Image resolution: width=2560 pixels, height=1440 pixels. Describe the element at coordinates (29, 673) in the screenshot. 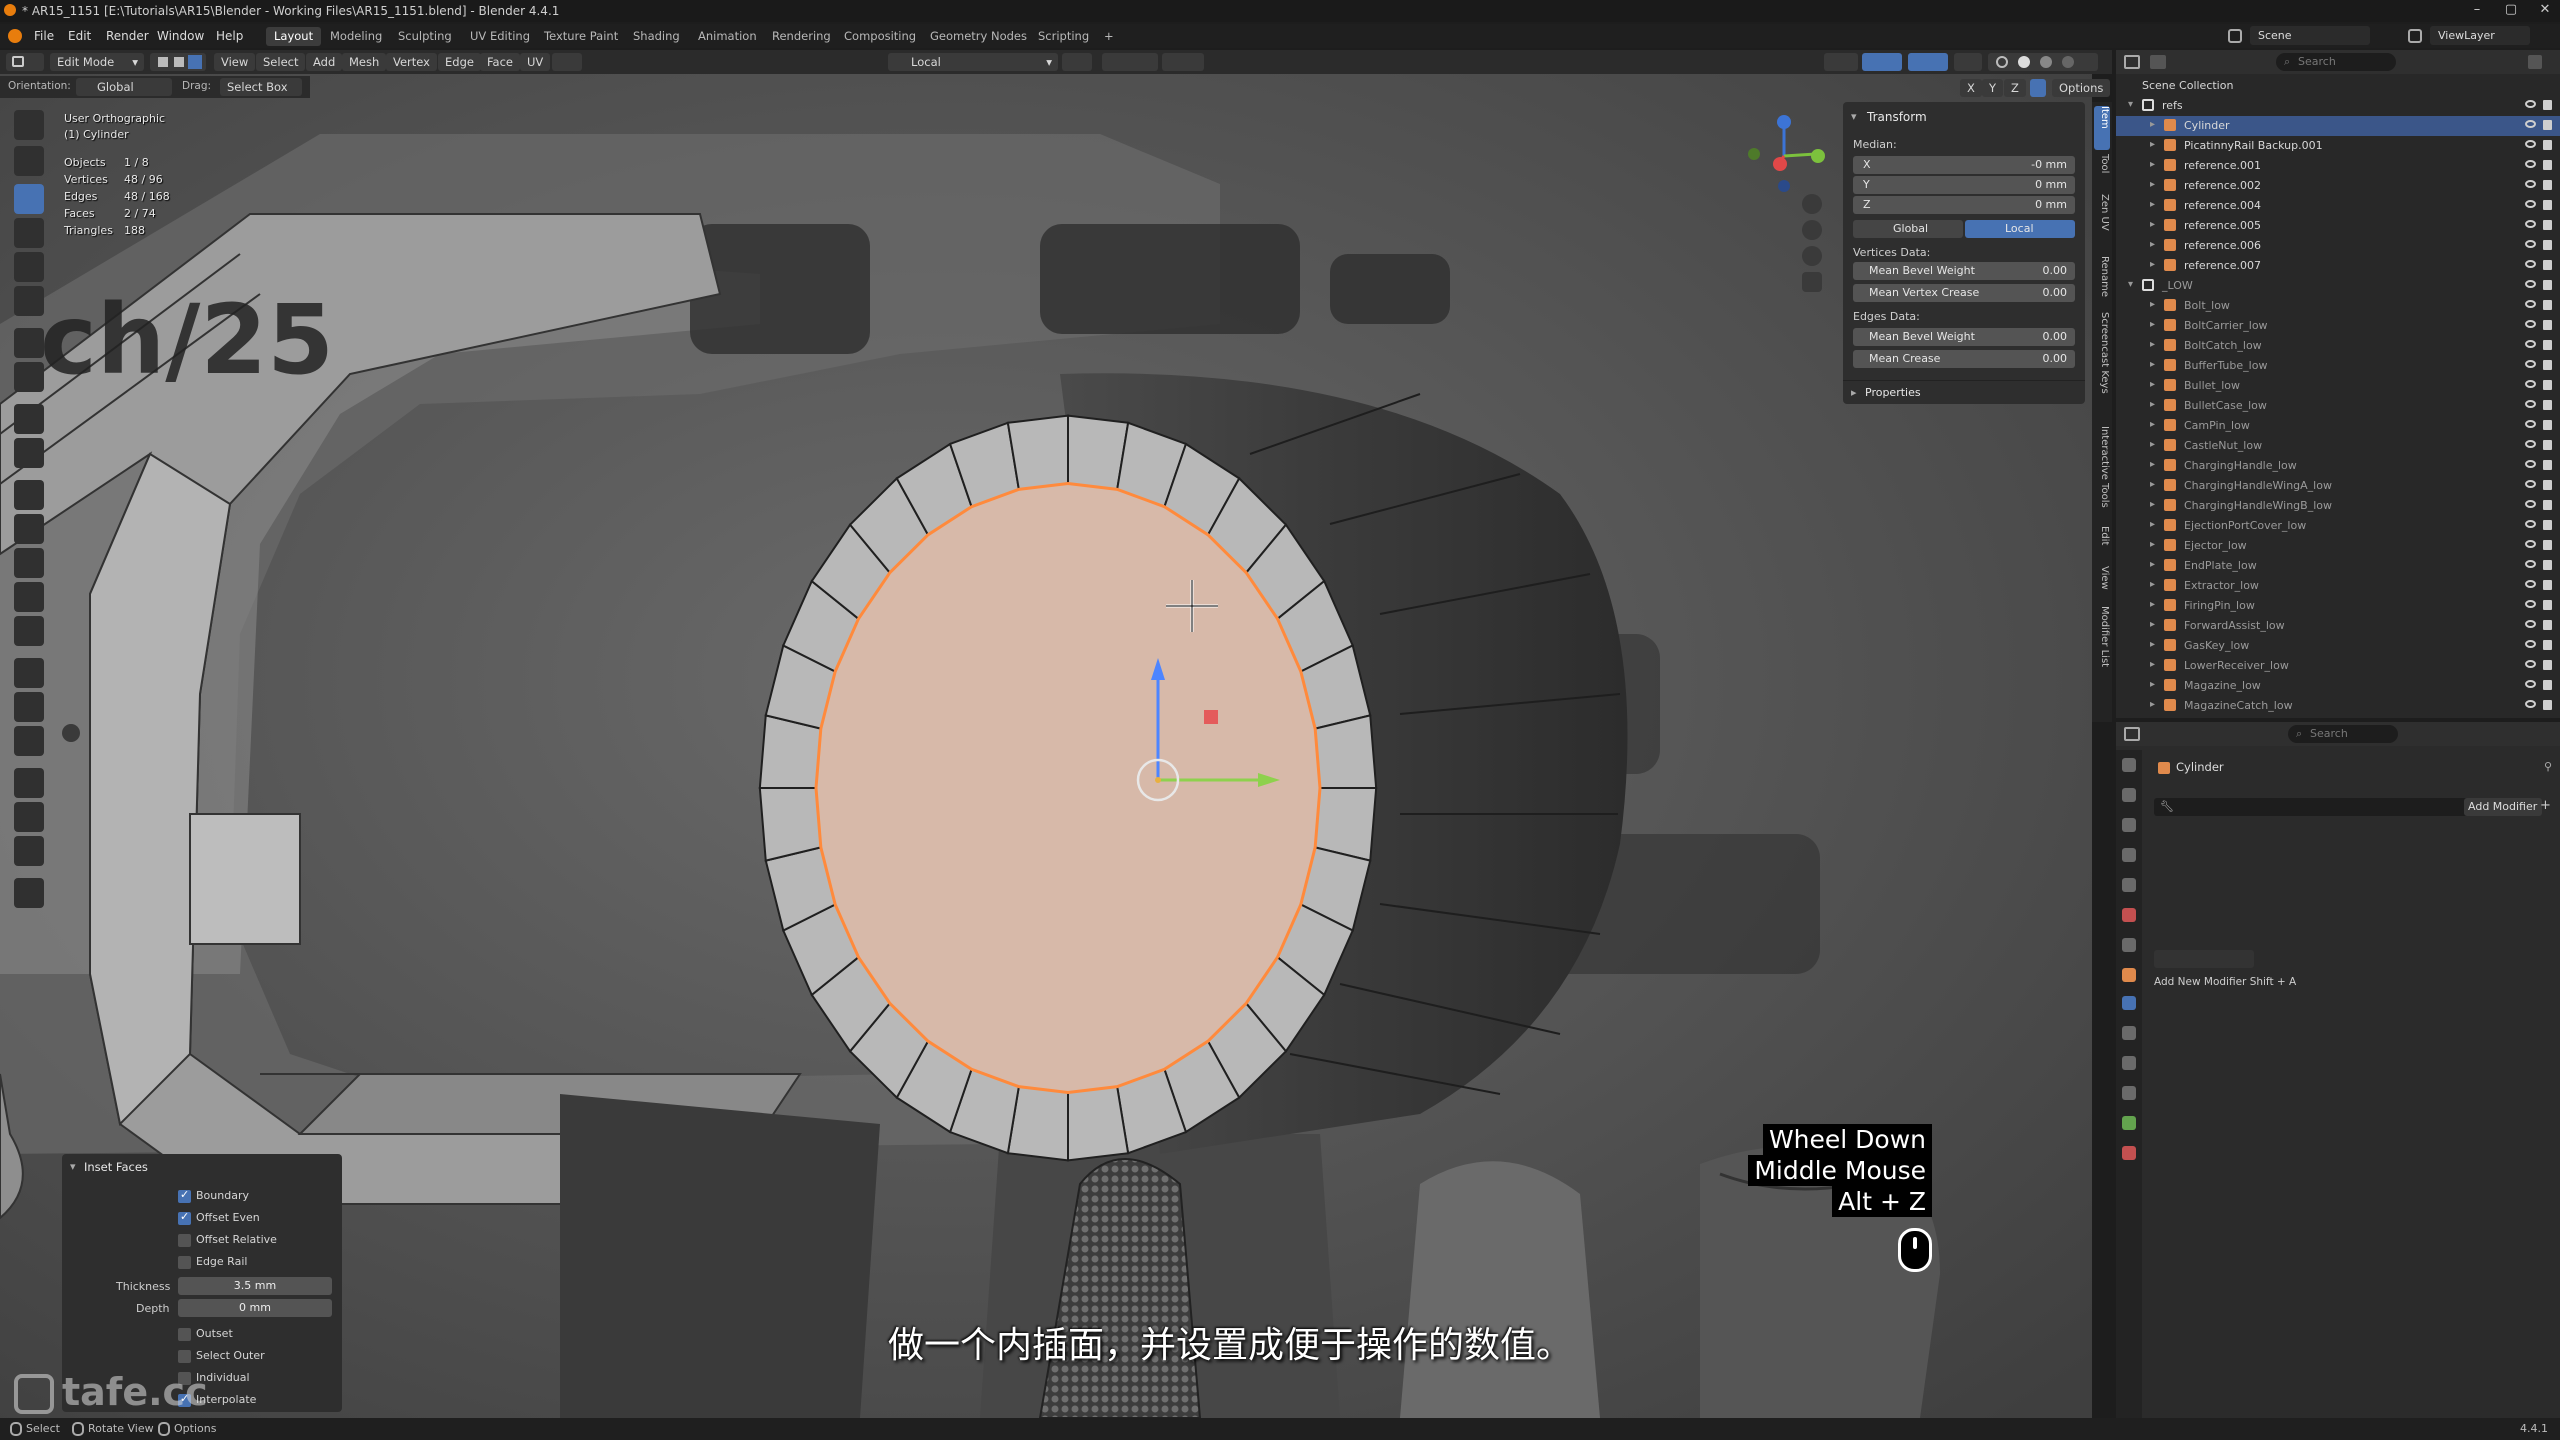

I see `spin-tool-icon` at that location.